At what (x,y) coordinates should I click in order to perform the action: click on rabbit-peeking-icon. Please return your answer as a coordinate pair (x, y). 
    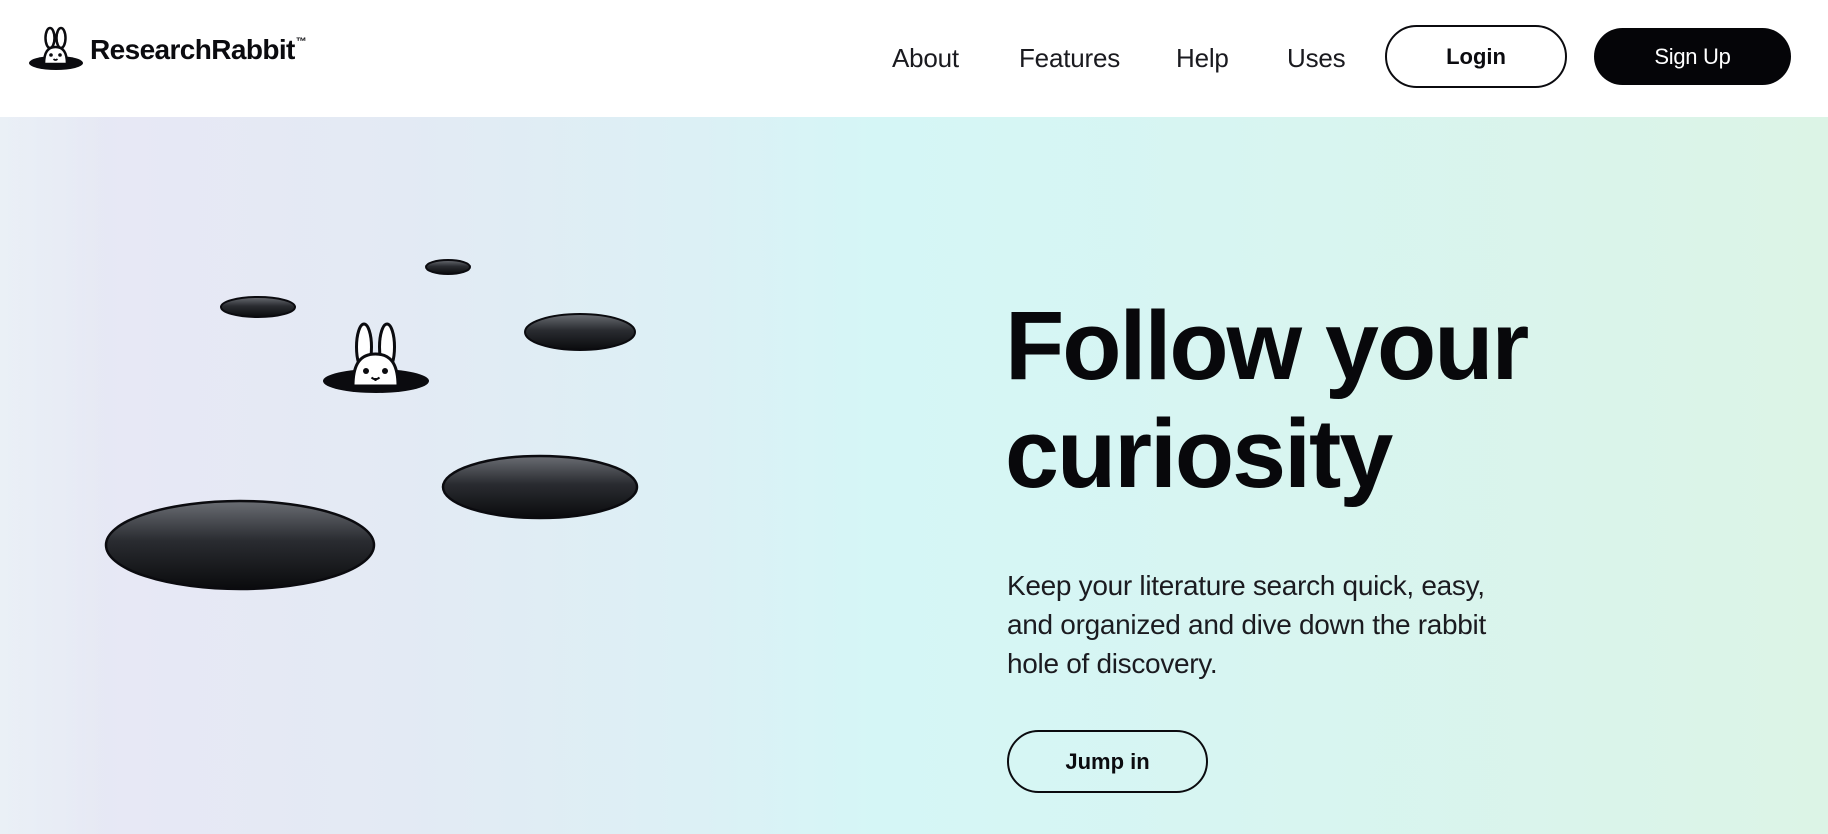
    Looking at the image, I should click on (375, 355).